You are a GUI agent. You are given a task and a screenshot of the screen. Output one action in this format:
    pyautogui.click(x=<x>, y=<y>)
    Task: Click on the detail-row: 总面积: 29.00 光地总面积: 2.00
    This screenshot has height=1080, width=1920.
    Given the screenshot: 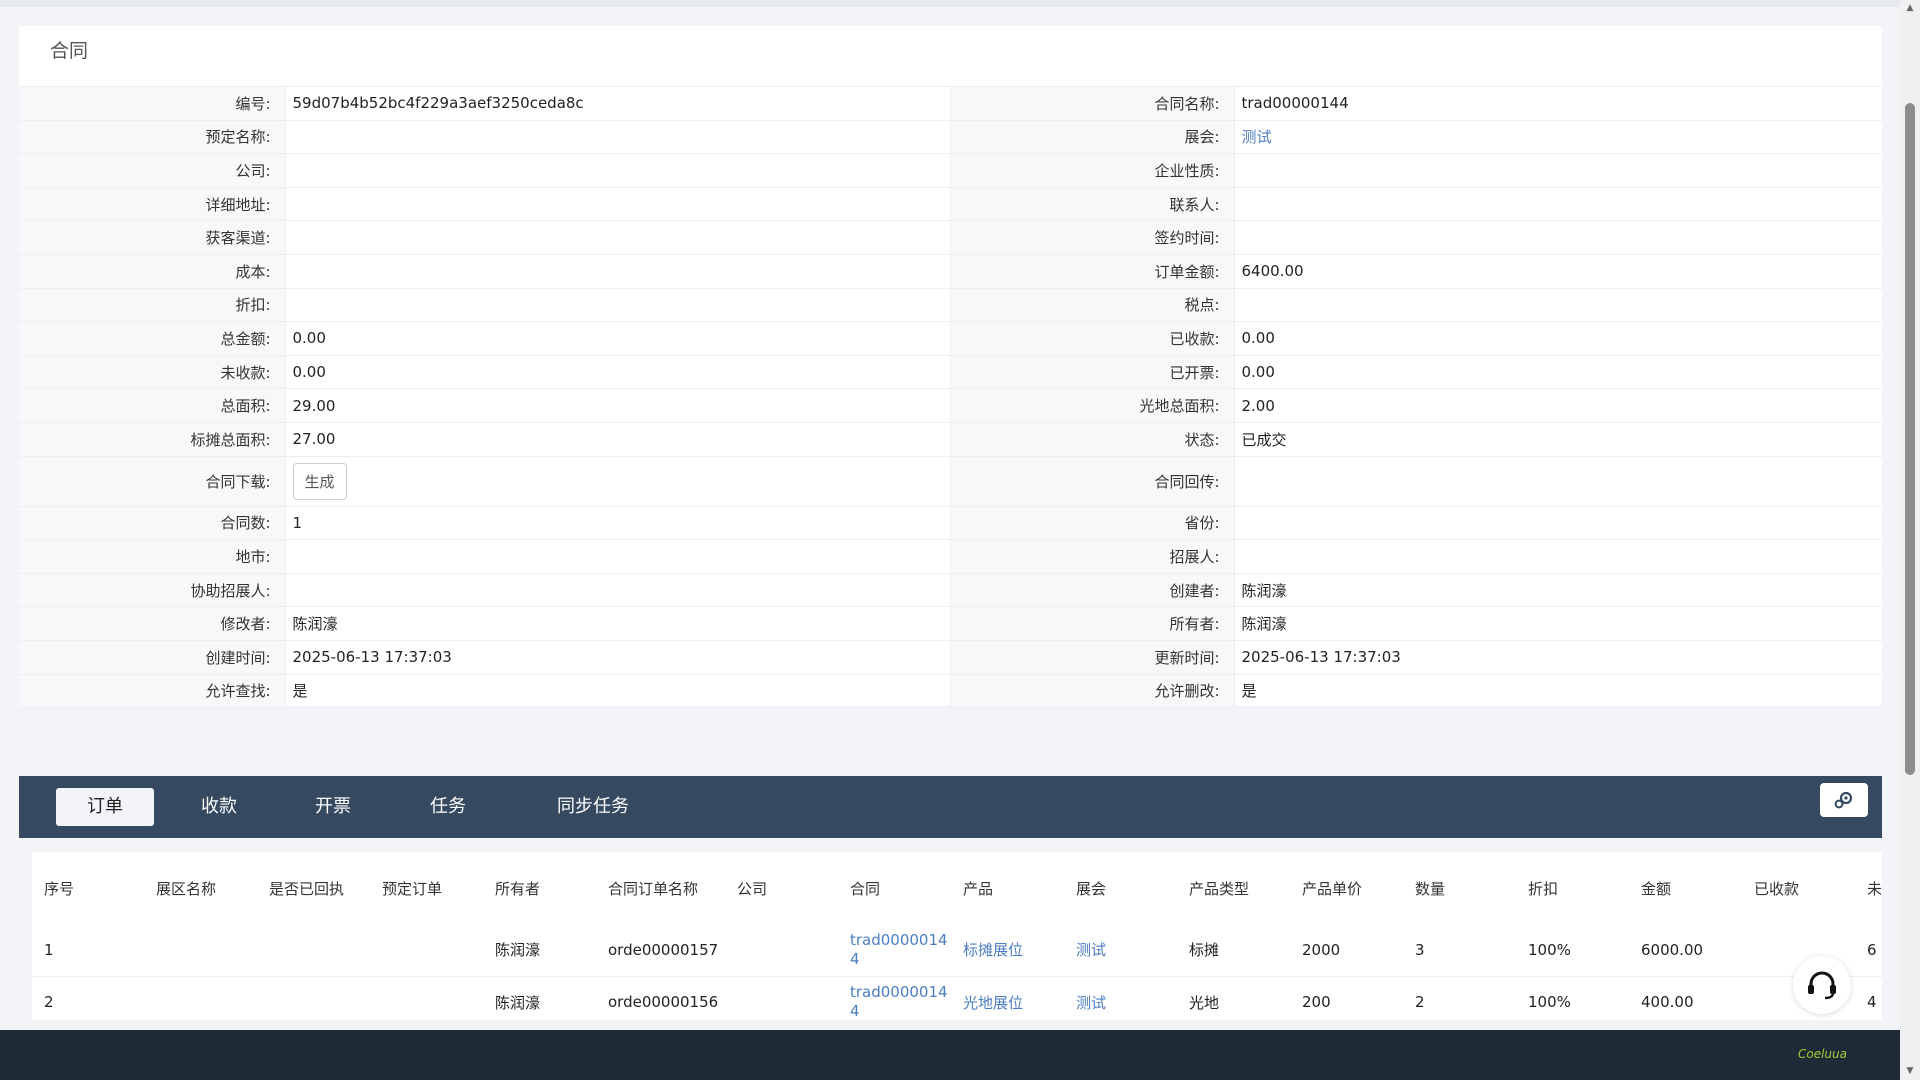 What is the action you would take?
    pyautogui.click(x=950, y=405)
    